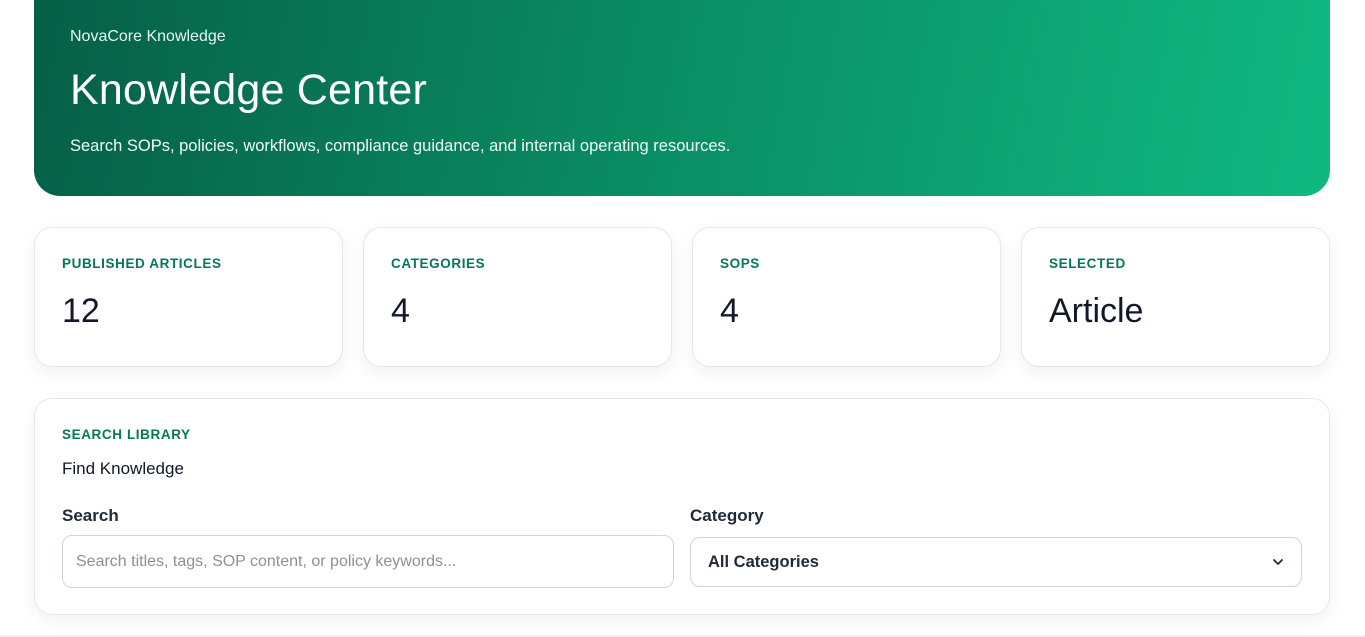 The height and width of the screenshot is (637, 1365). I want to click on stat-label: SELECTED, so click(1087, 263).